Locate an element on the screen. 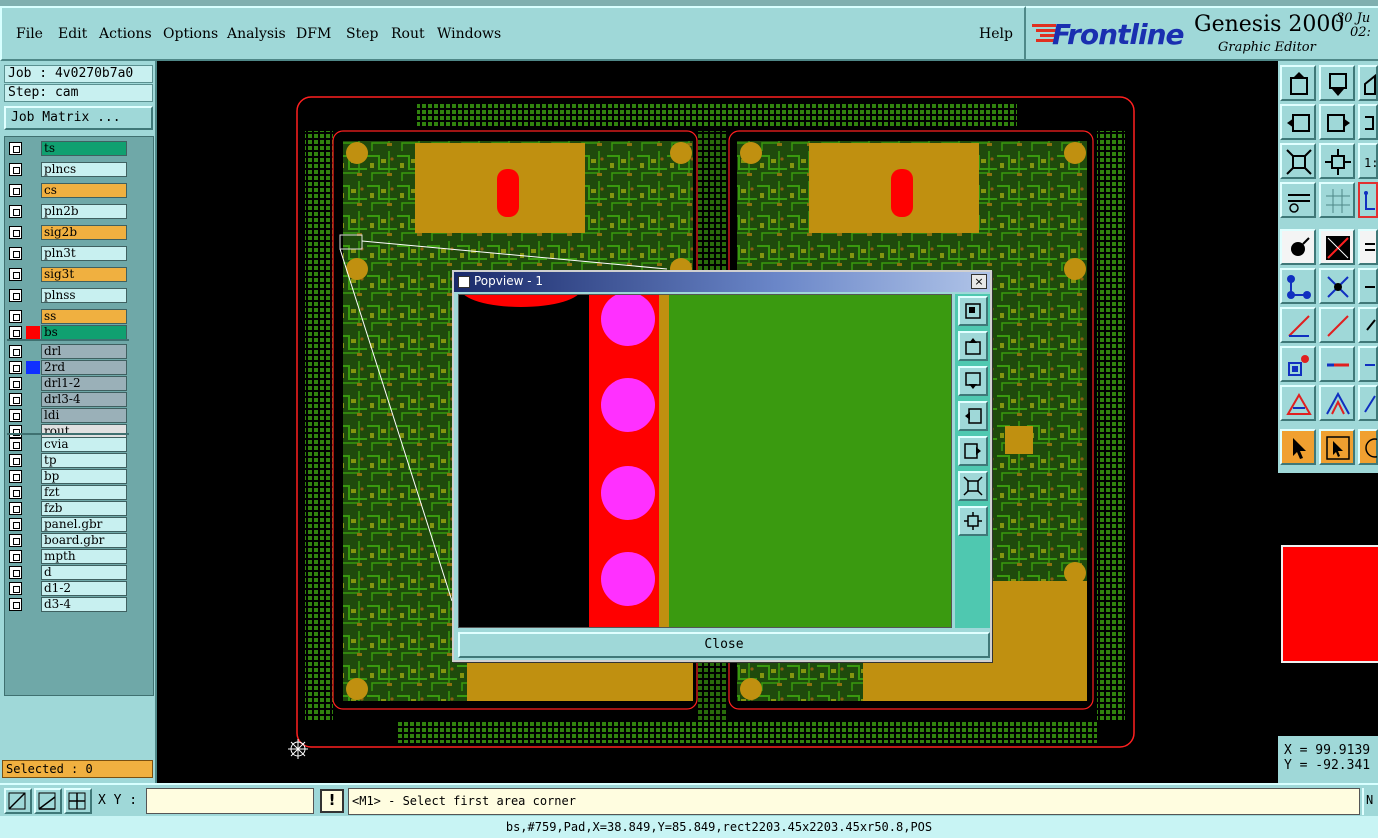 Image resolution: width=1378 pixels, height=838 pixels. popview-zoom-out-button is located at coordinates (973, 521).